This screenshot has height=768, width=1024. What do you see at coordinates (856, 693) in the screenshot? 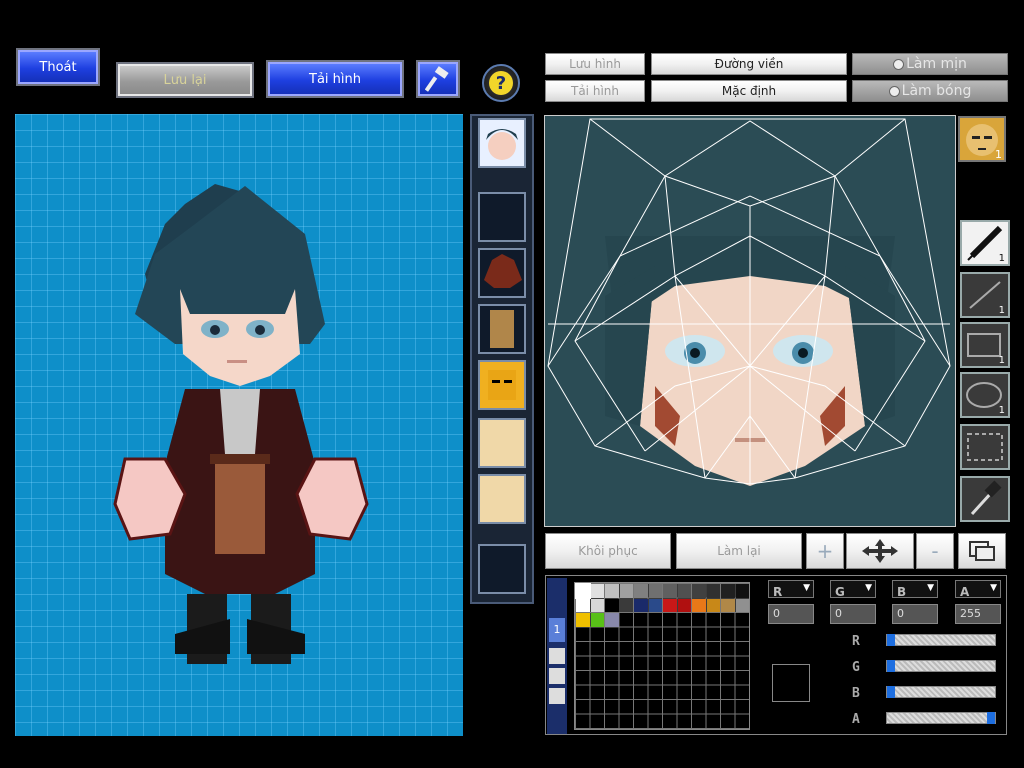
I see `b-slider-label: B` at bounding box center [856, 693].